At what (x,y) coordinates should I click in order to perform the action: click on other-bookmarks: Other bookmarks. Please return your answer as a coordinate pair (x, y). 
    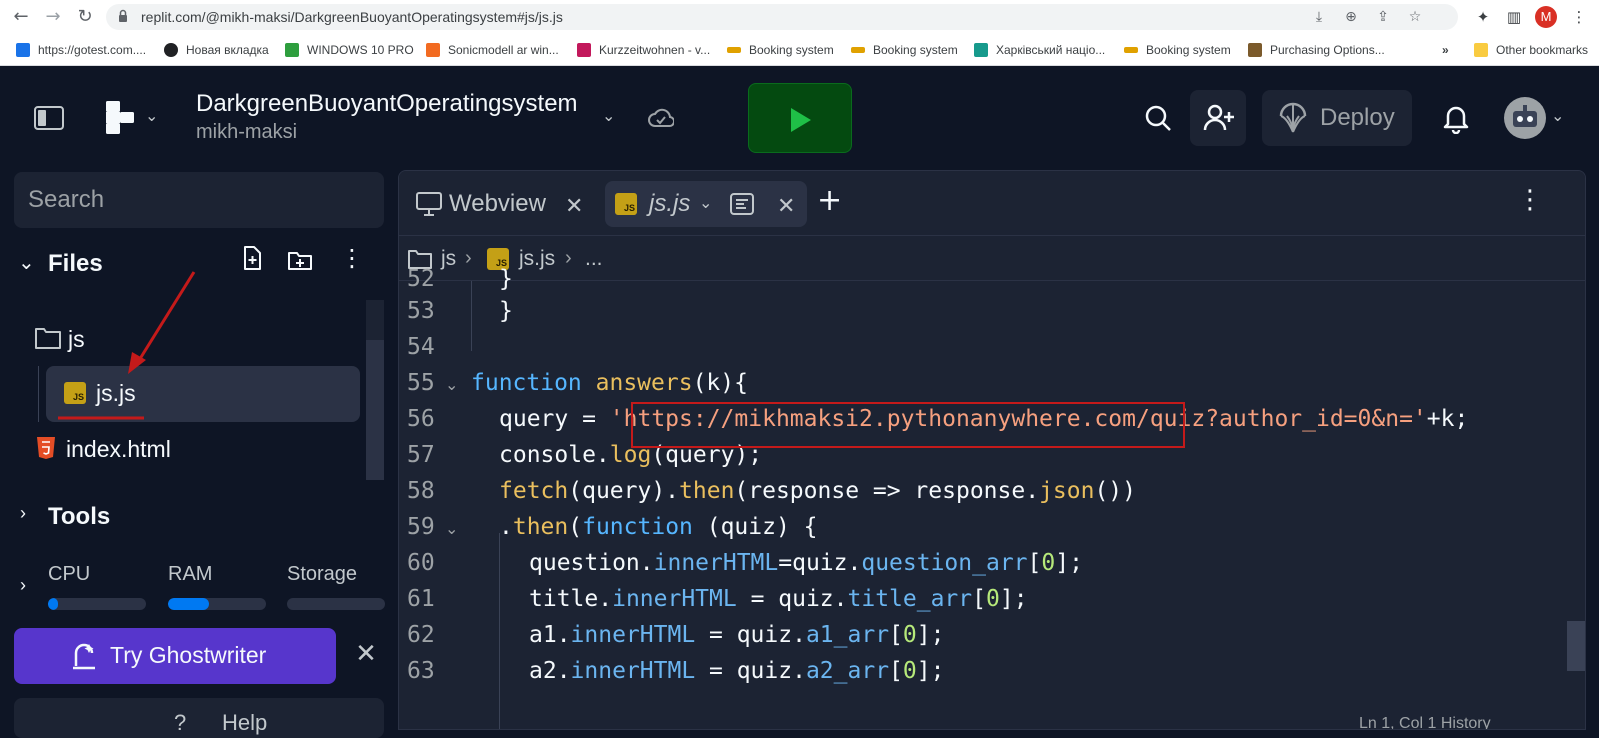
    Looking at the image, I should click on (1531, 50).